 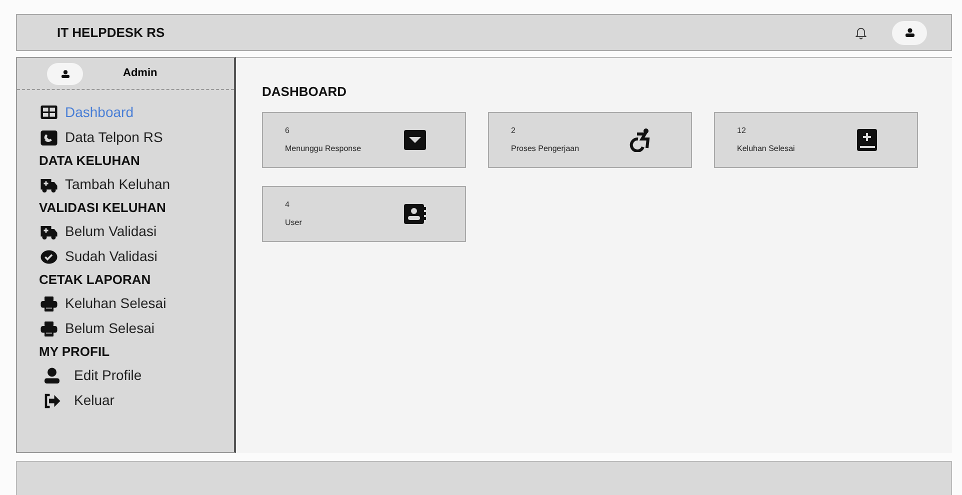 I want to click on stat-count: 12, so click(x=742, y=130).